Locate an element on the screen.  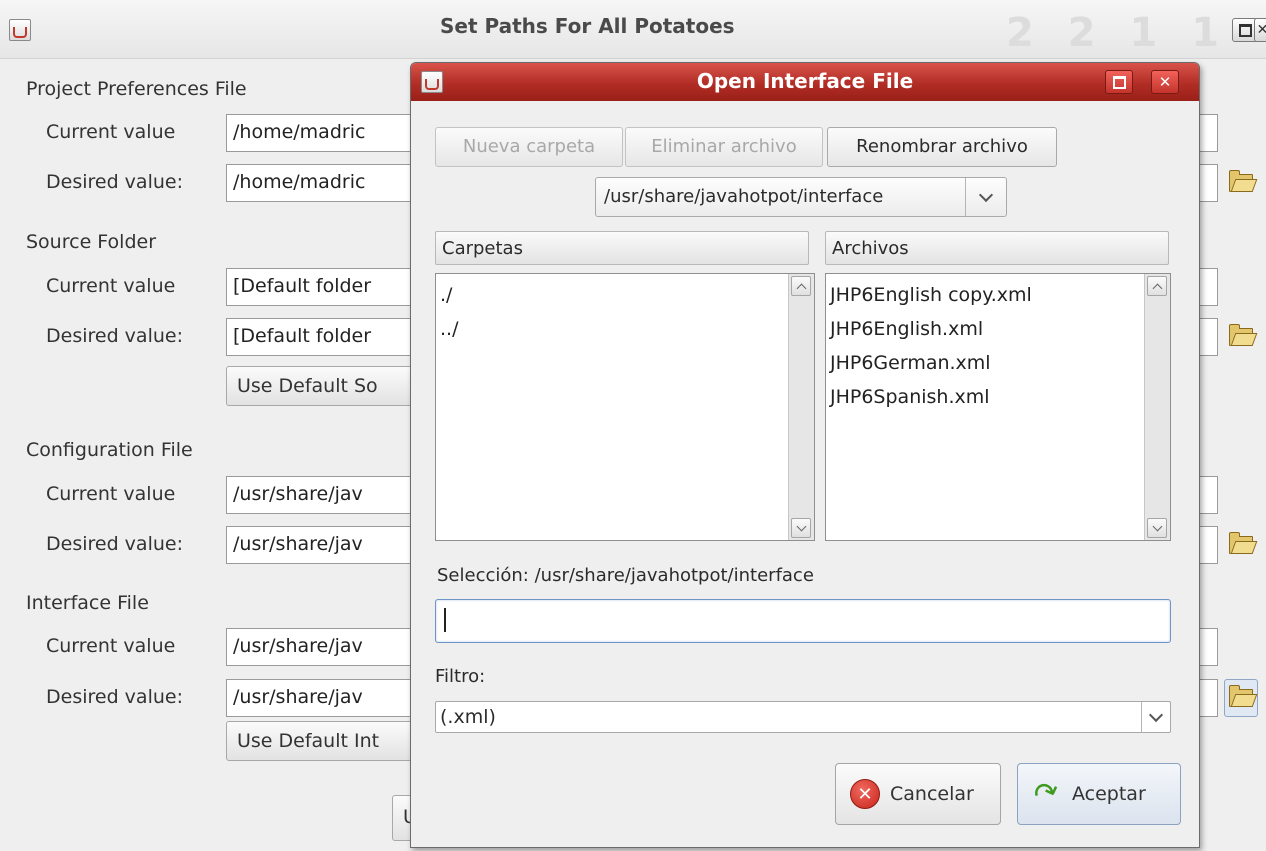
section-label-interface-file: Interface File is located at coordinates (87, 603).